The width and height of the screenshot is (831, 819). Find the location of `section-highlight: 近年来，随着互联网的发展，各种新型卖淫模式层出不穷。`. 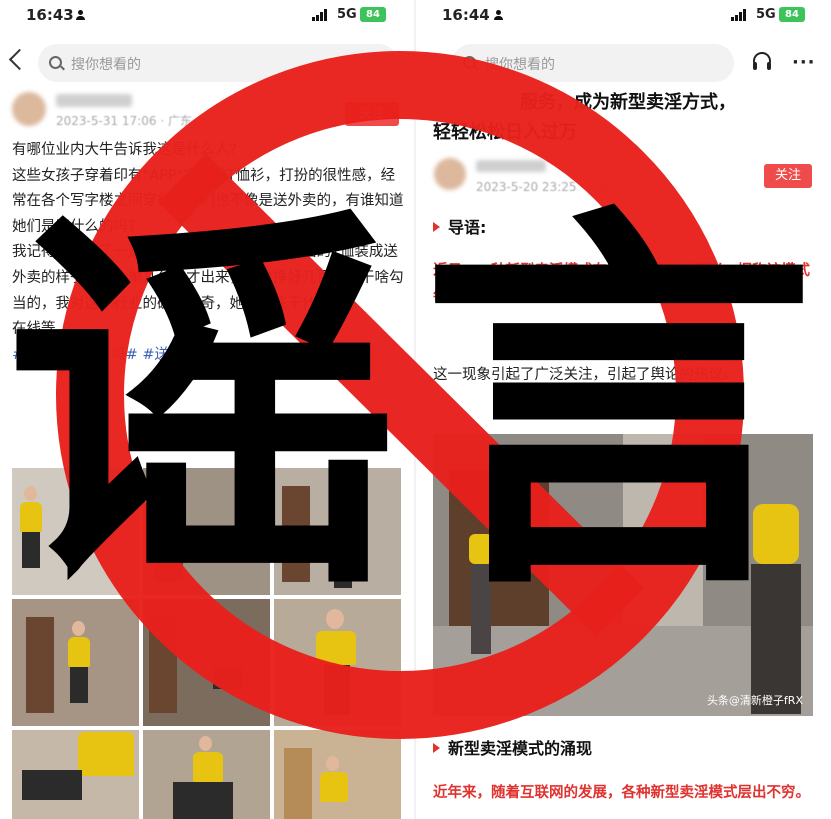

section-highlight: 近年来，随着互联网的发展，各种新型卖淫模式层出不穷。 is located at coordinates (621, 793).